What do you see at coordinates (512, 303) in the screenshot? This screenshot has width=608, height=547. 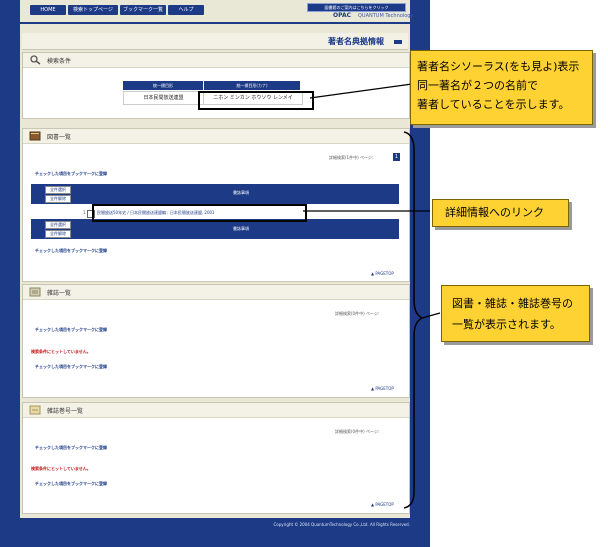 I see `callout-line: 図書・雑誌・雑誌巻号の` at bounding box center [512, 303].